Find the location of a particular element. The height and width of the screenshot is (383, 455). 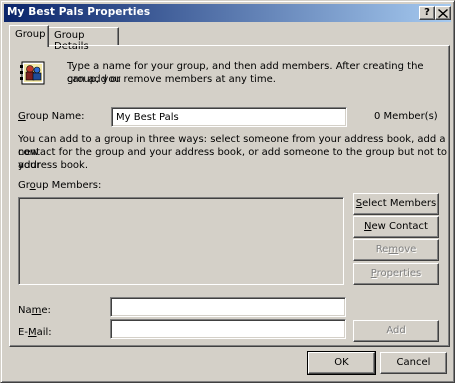

email-label: E-Mail: is located at coordinates (35, 332).